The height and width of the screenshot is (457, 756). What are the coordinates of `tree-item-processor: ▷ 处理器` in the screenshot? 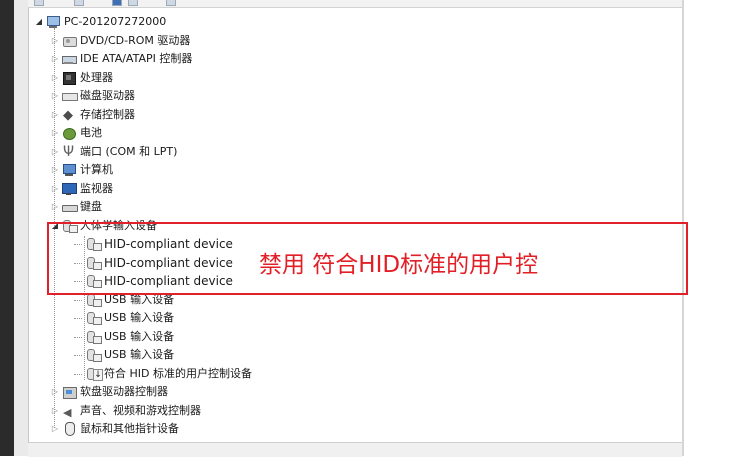 It's located at (81, 78).